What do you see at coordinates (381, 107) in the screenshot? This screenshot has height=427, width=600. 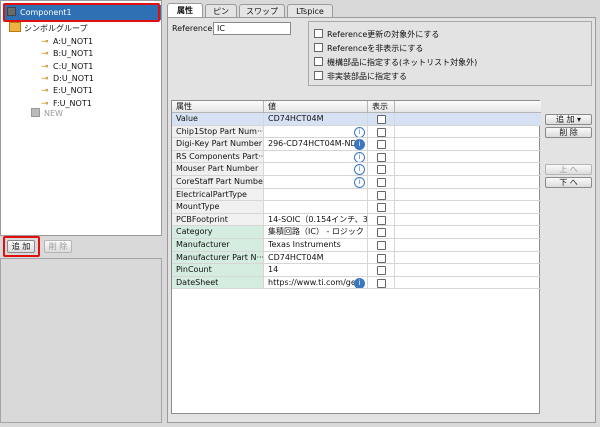 I see `column-header-display: 表示` at bounding box center [381, 107].